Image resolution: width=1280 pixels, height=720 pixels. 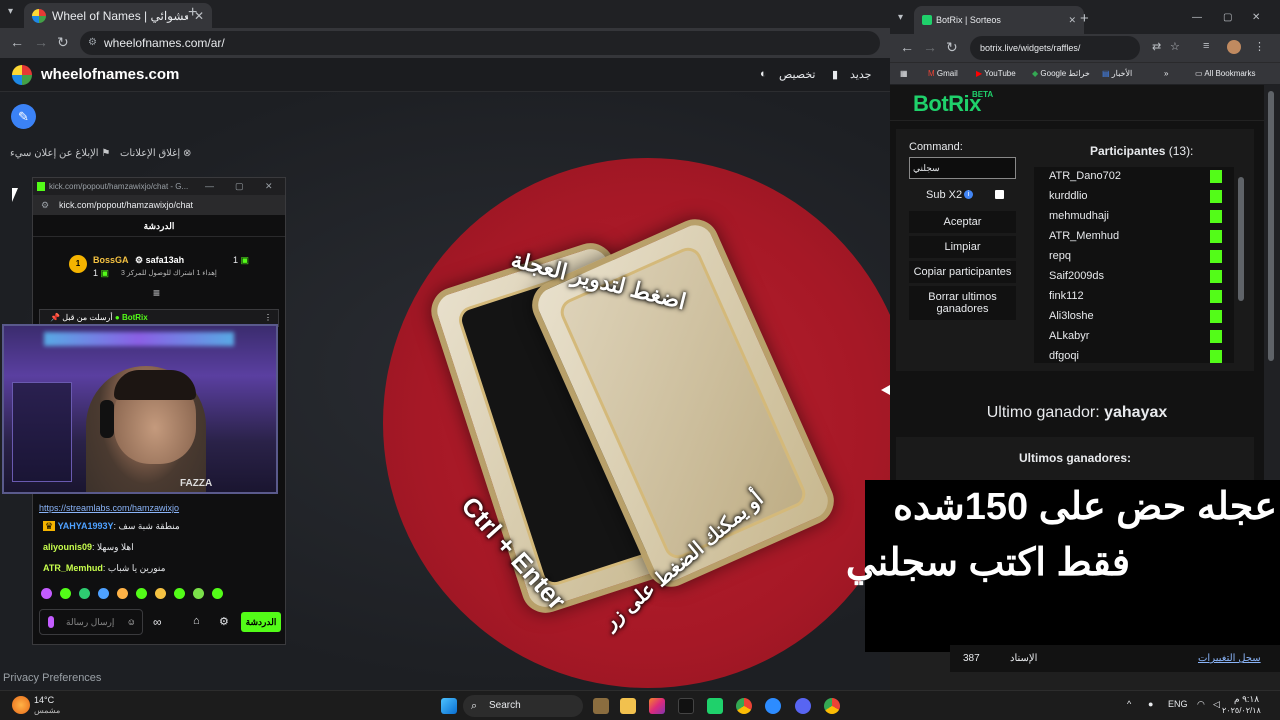 What do you see at coordinates (1256, 17) in the screenshot?
I see `close-window-icon: ✕` at bounding box center [1256, 17].